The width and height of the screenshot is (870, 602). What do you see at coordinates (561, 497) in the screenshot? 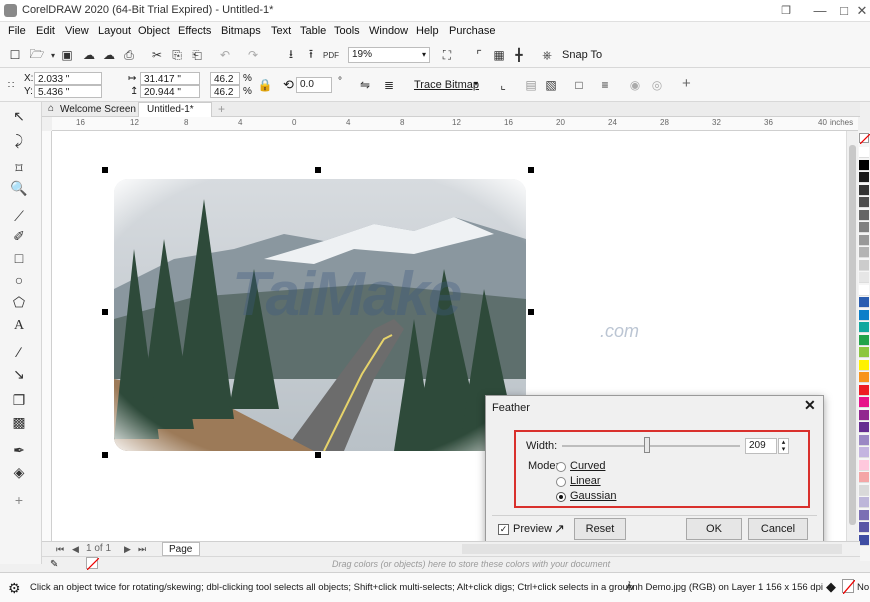
I see `radio-gaussian` at bounding box center [561, 497].